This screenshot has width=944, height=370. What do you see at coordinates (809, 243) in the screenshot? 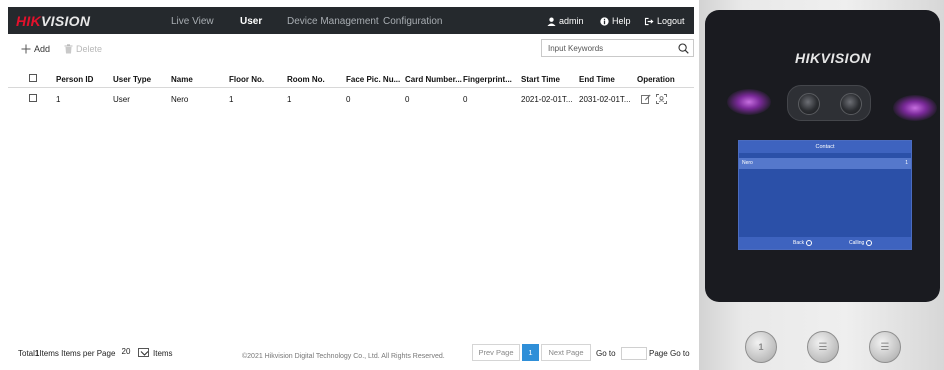
I see `dot-icon` at bounding box center [809, 243].